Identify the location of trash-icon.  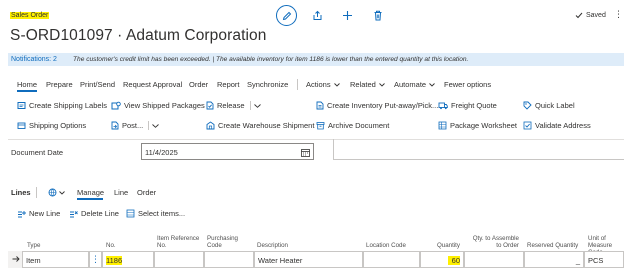
(378, 15).